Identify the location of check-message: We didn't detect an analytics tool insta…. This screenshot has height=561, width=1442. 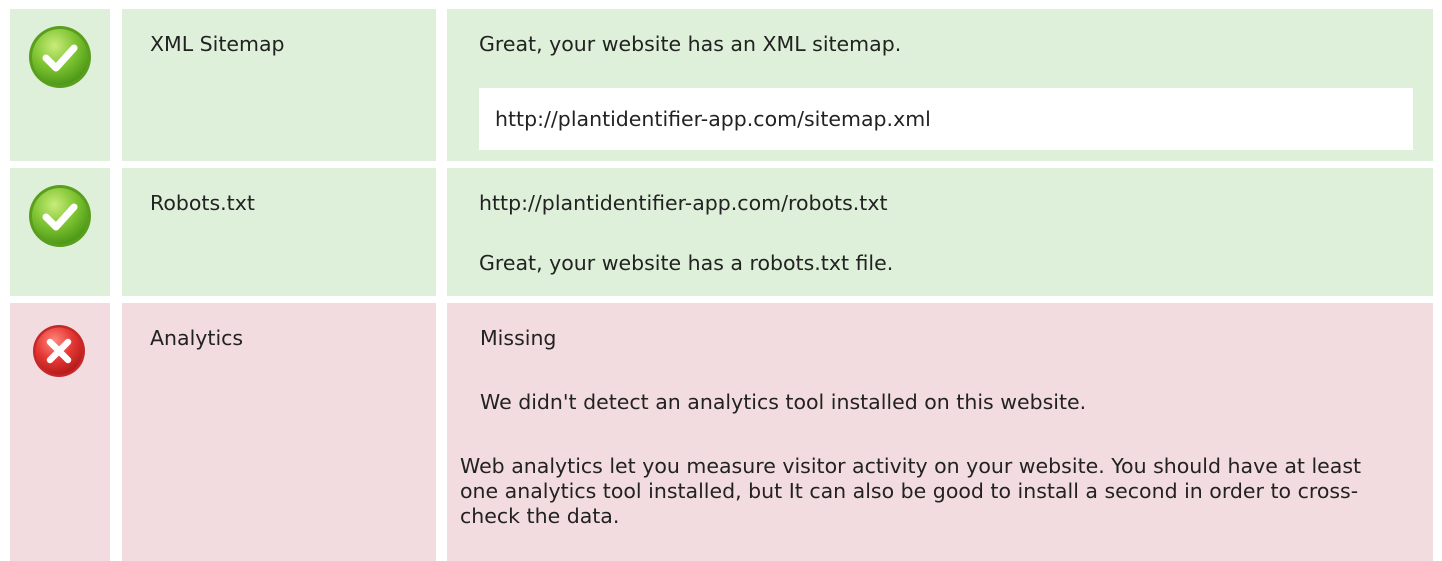
(783, 402).